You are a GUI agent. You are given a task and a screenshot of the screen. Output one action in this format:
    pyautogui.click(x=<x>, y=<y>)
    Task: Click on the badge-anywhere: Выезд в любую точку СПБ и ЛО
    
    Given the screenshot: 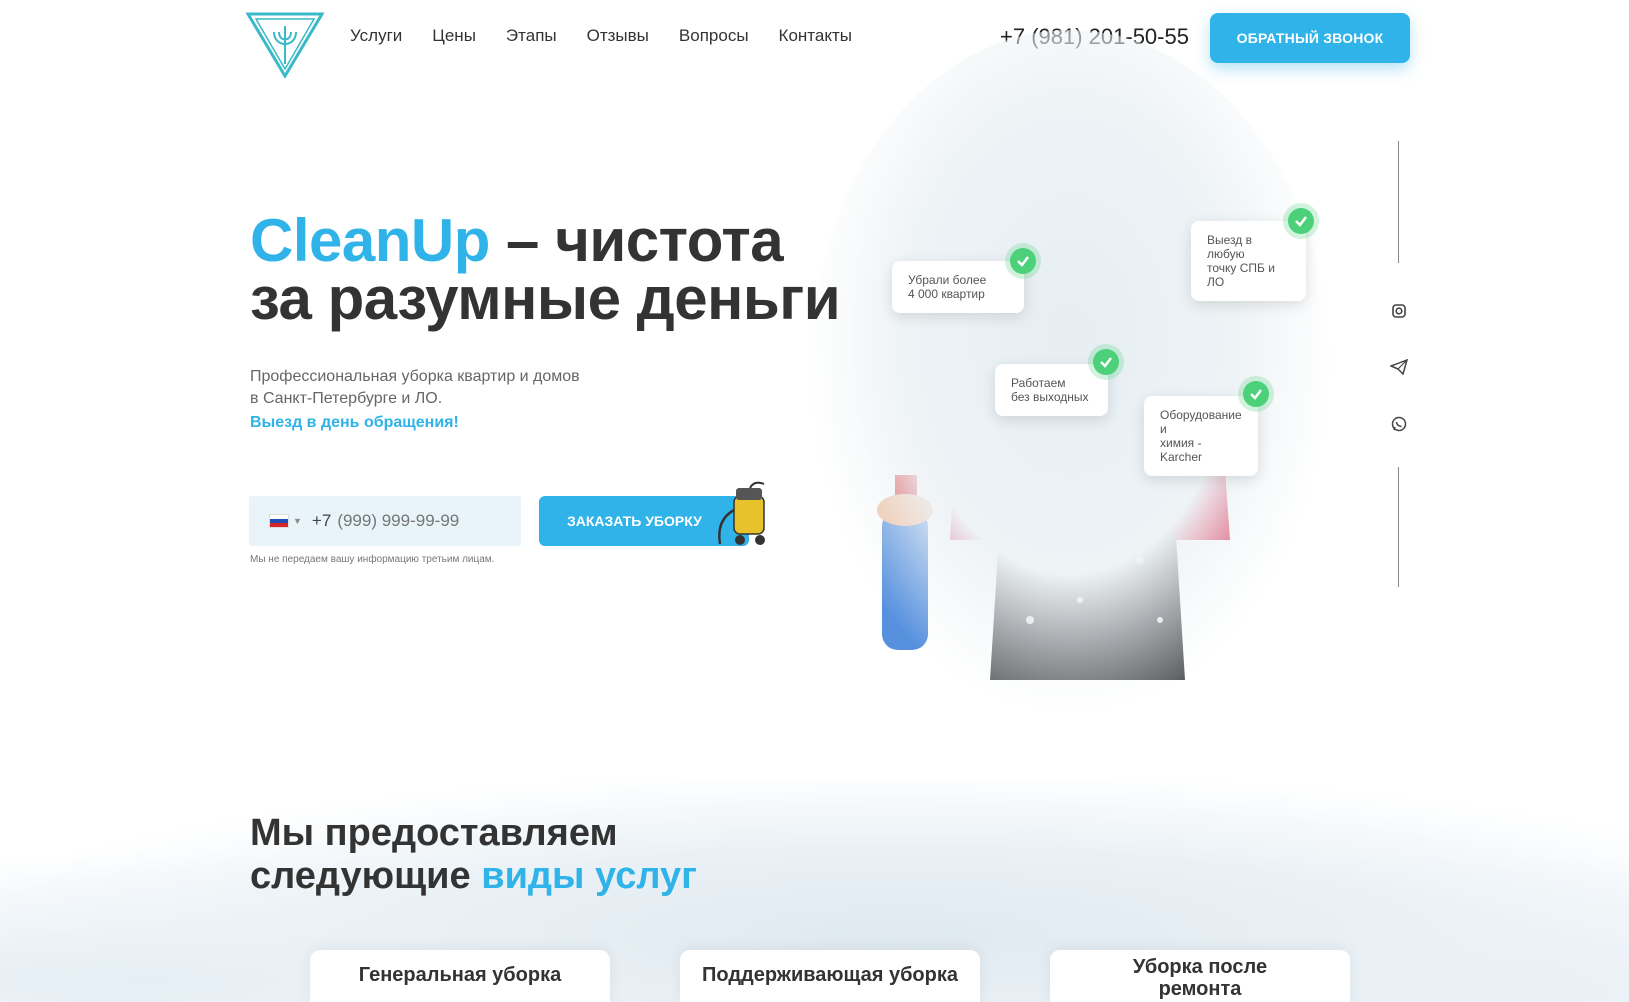 What is the action you would take?
    pyautogui.click(x=1248, y=261)
    